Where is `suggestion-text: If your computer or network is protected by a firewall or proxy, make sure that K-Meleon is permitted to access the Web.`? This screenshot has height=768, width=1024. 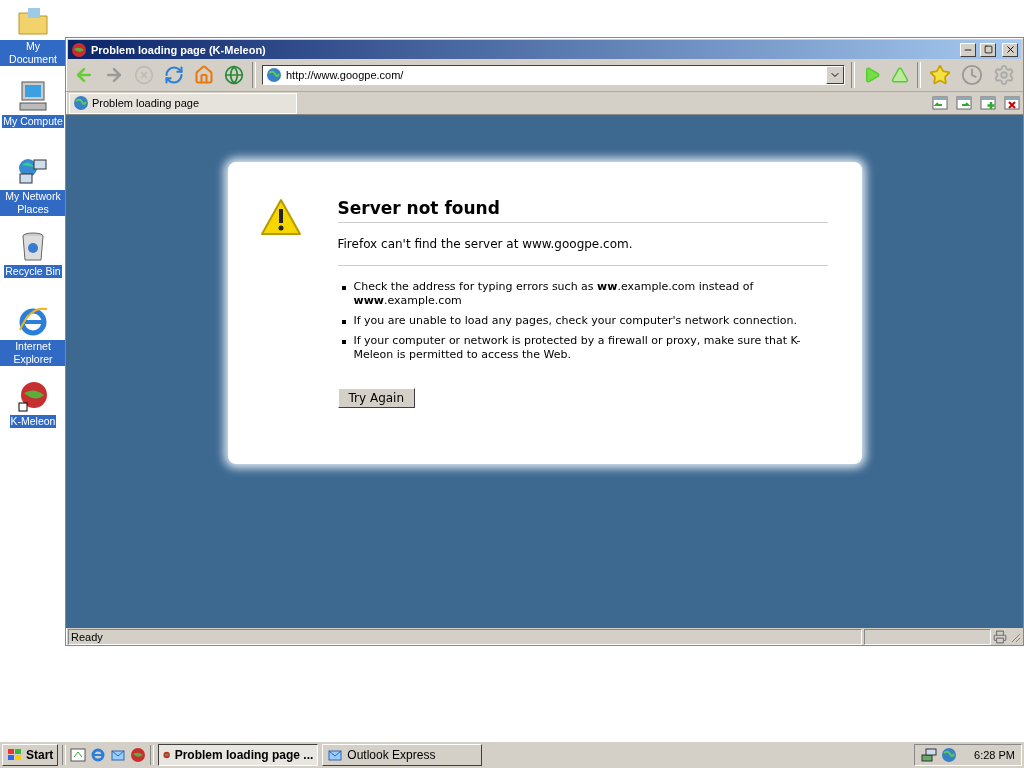 suggestion-text: If your computer or network is protected by a firewall or proxy, make sure that K-Meleon is permitted to access the Web. is located at coordinates (577, 348).